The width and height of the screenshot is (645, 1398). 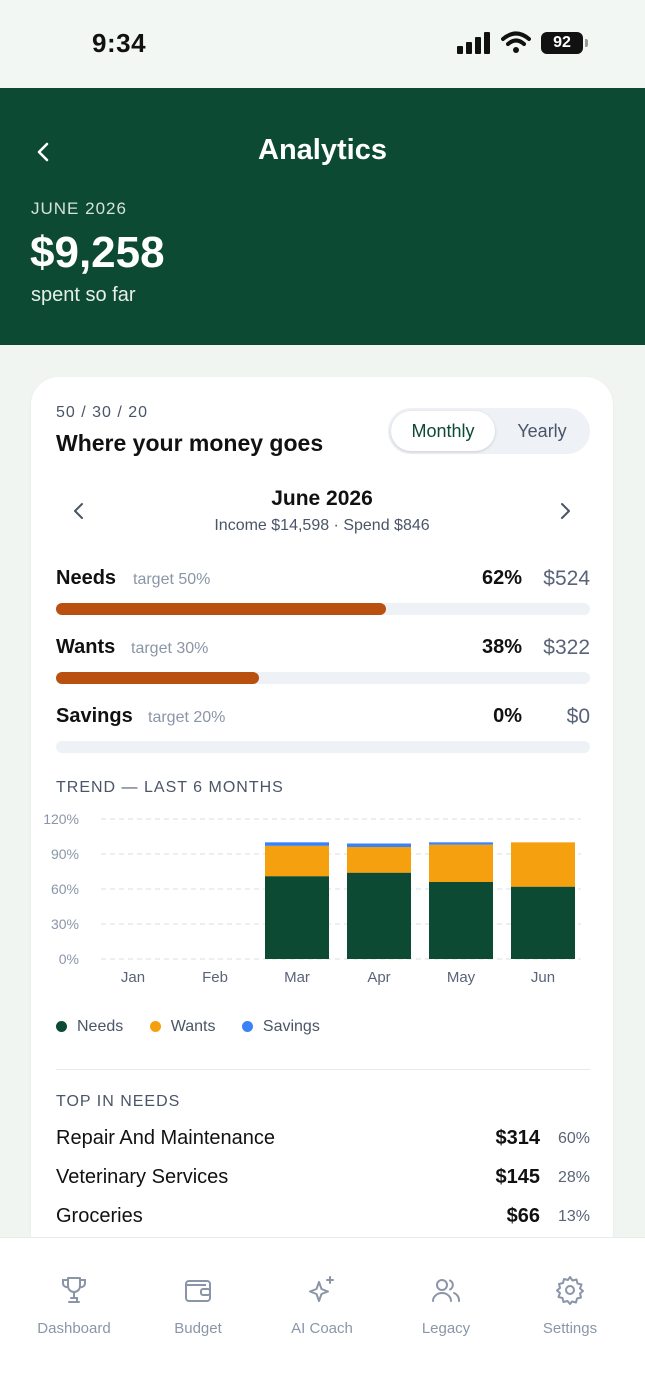 What do you see at coordinates (94, 716) in the screenshot?
I see `category-name: Savings` at bounding box center [94, 716].